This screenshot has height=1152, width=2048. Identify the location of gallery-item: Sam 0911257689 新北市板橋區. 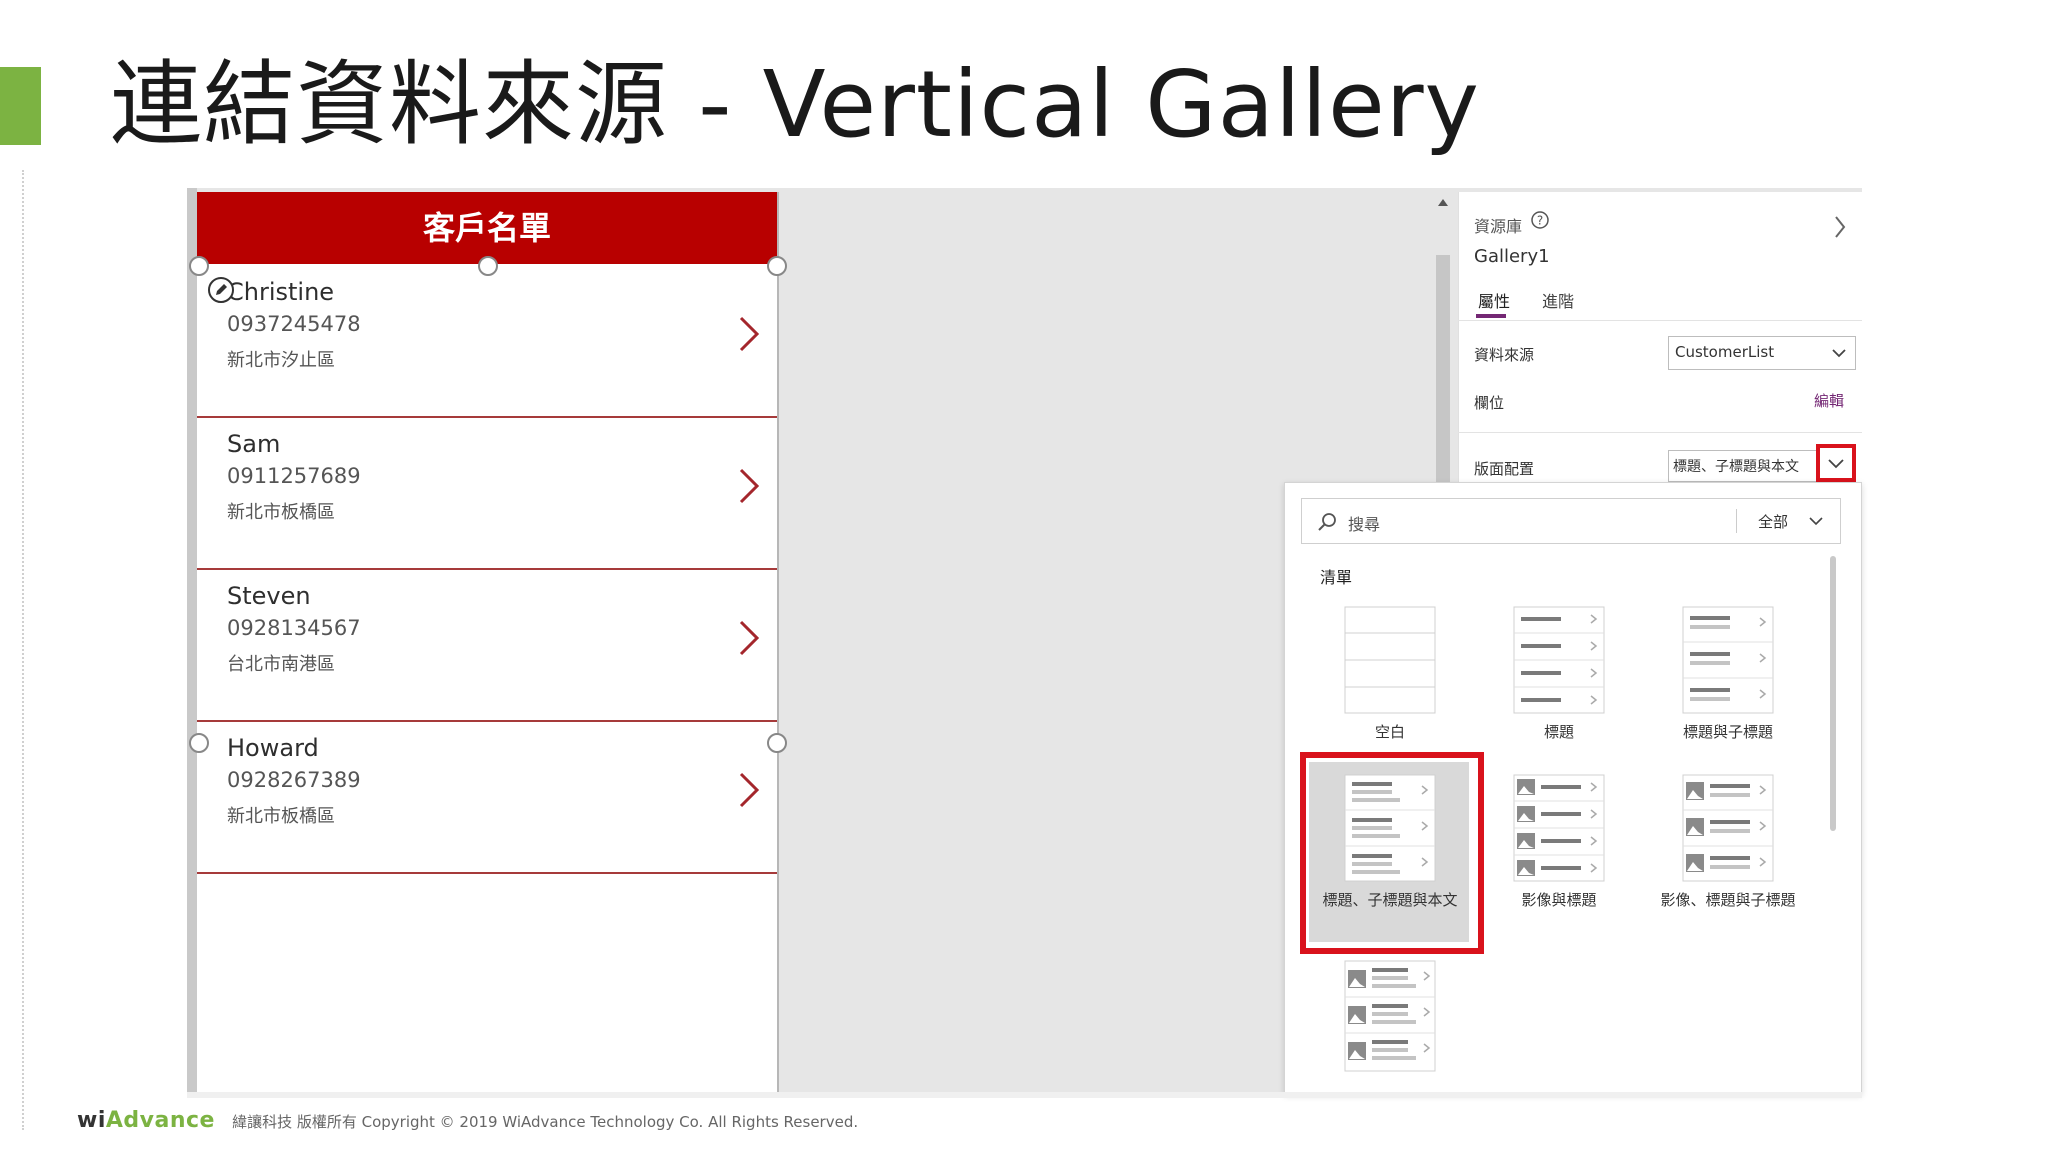
(487, 493).